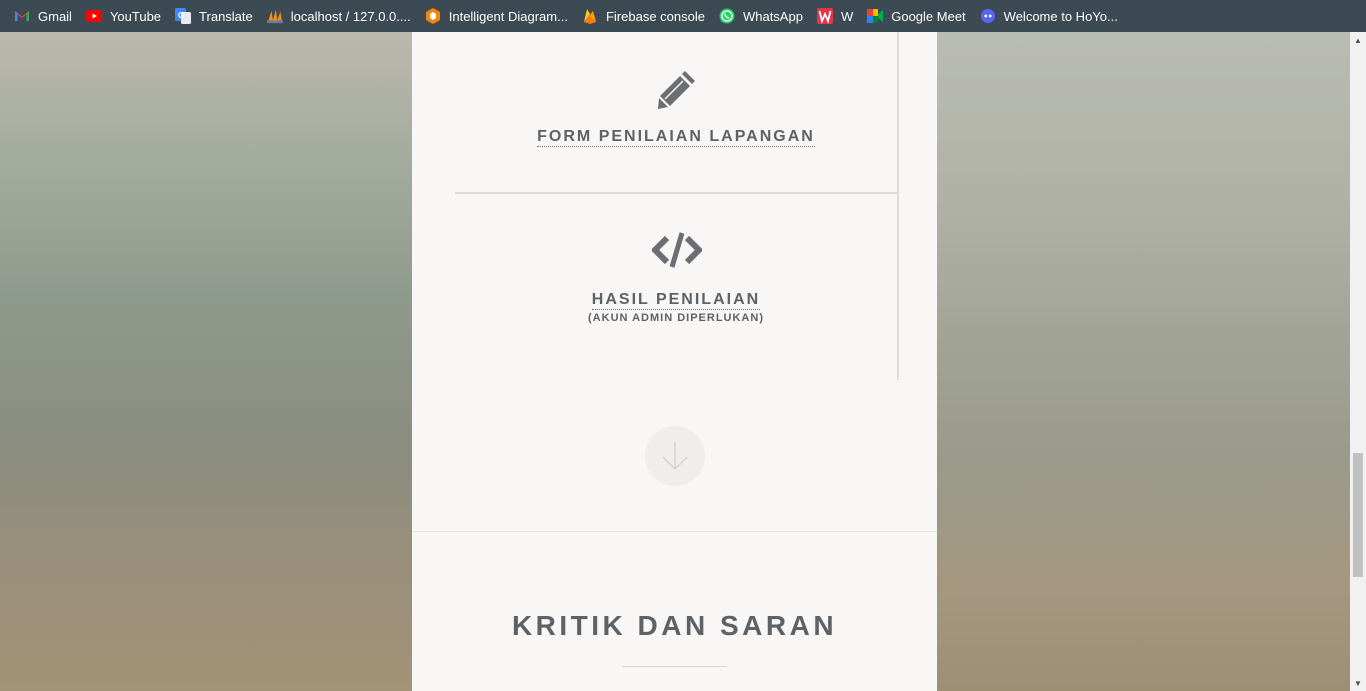 This screenshot has height=691, width=1366. What do you see at coordinates (928, 16) in the screenshot?
I see `bookmark-label: Google Meet` at bounding box center [928, 16].